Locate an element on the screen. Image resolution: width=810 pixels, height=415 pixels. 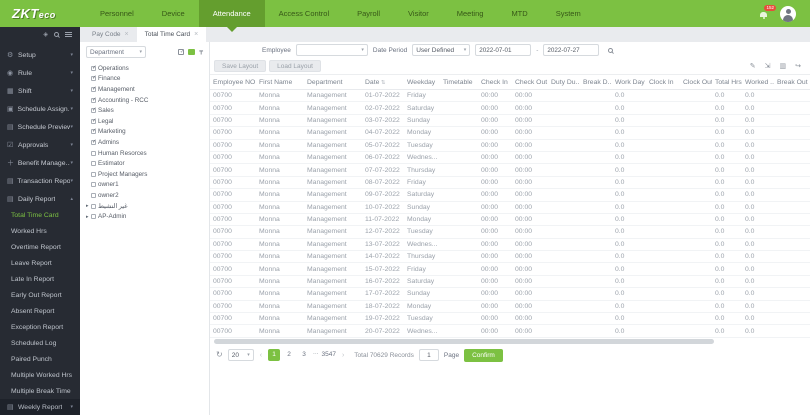
next-page-button: › is located at coordinates (343, 355).